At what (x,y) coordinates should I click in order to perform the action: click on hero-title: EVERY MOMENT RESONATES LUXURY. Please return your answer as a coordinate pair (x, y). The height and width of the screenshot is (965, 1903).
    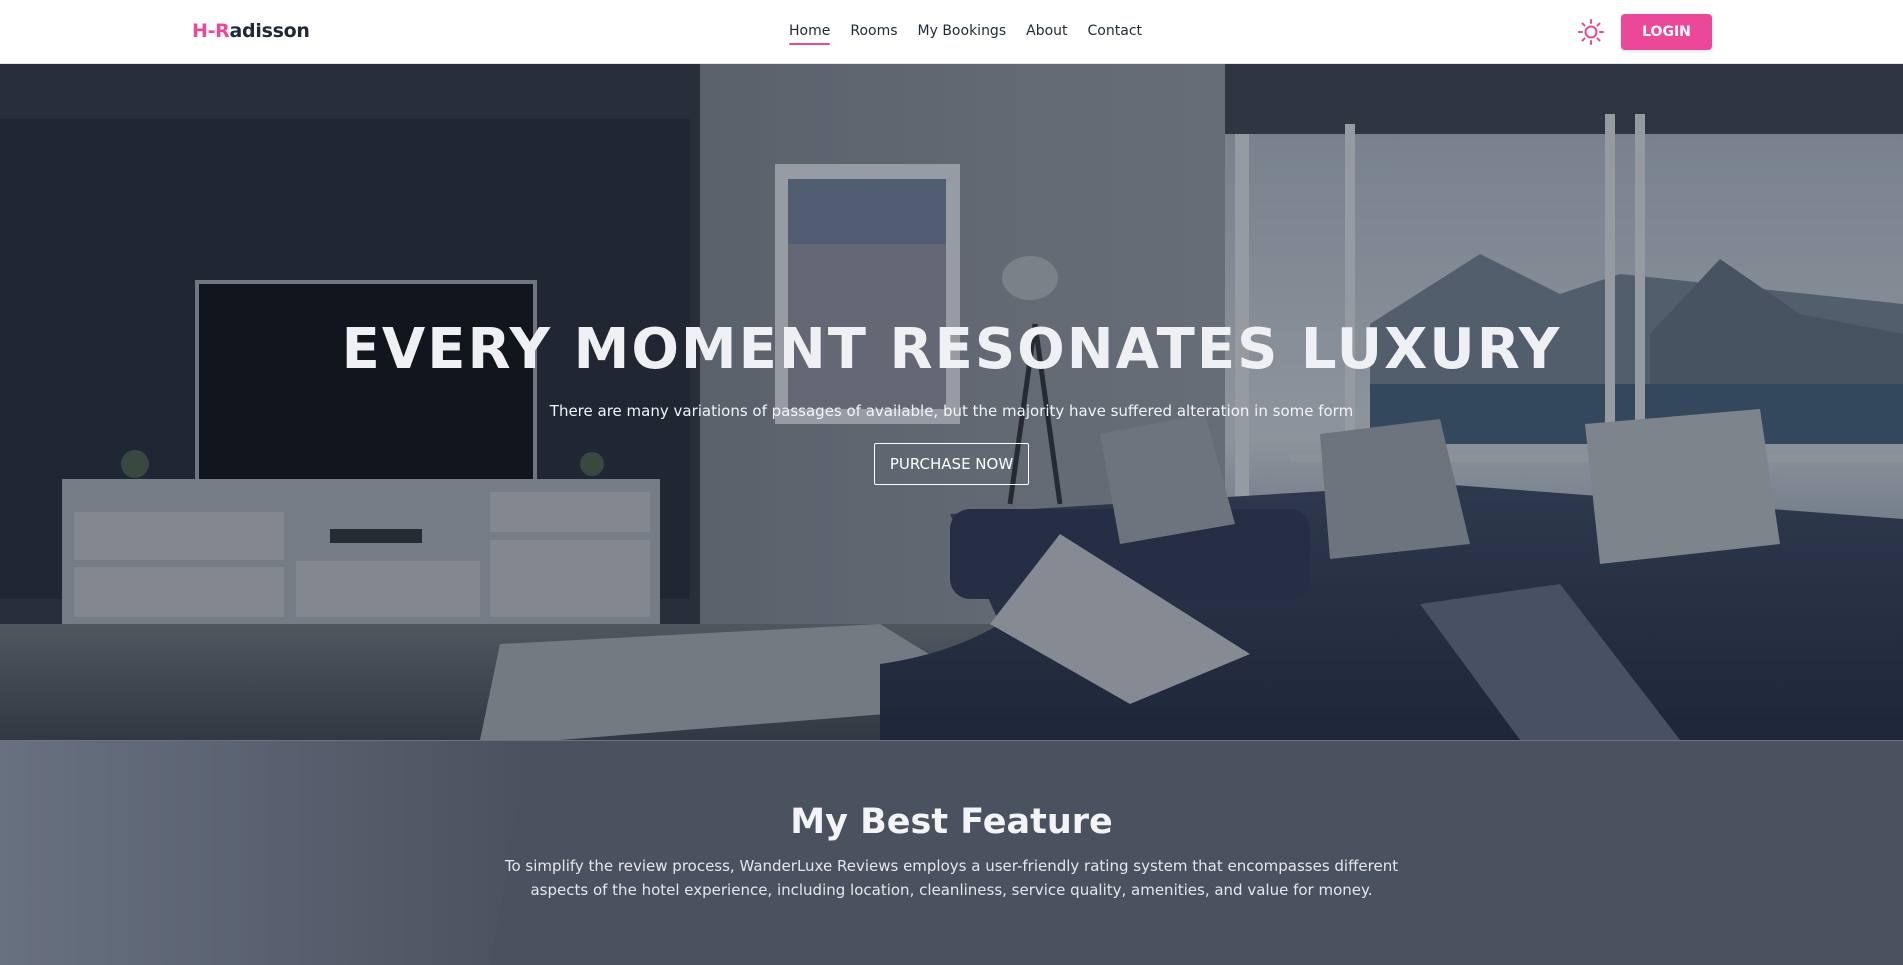
    Looking at the image, I should click on (951, 349).